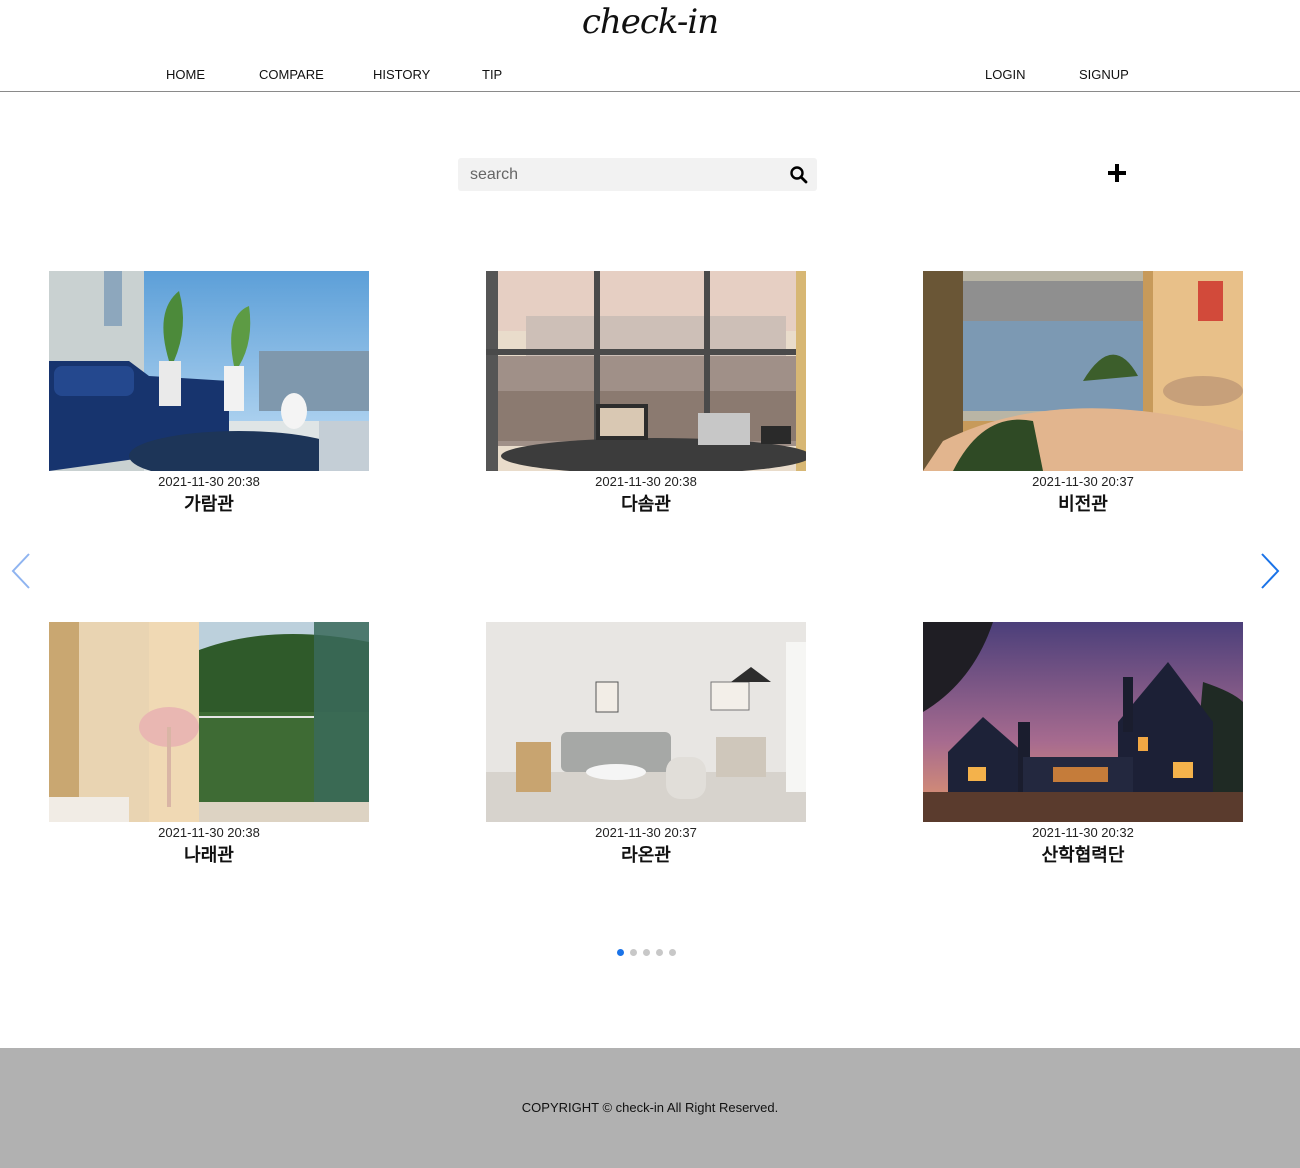 This screenshot has height=1168, width=1300. I want to click on search-icon, so click(799, 175).